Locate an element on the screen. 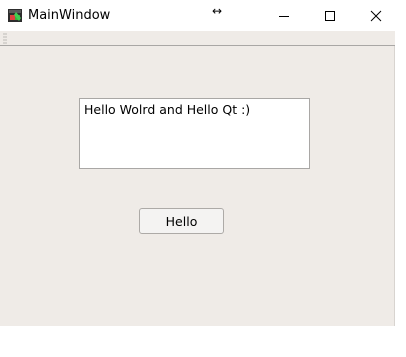  toolbar is located at coordinates (197, 38).